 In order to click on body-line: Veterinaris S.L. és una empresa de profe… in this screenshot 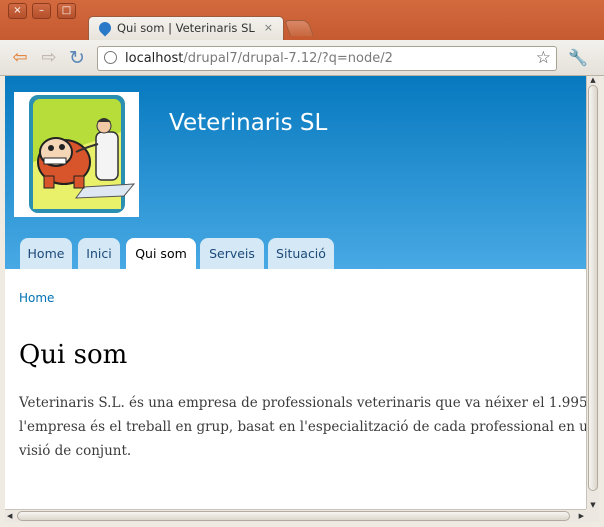, I will do `click(302, 403)`.